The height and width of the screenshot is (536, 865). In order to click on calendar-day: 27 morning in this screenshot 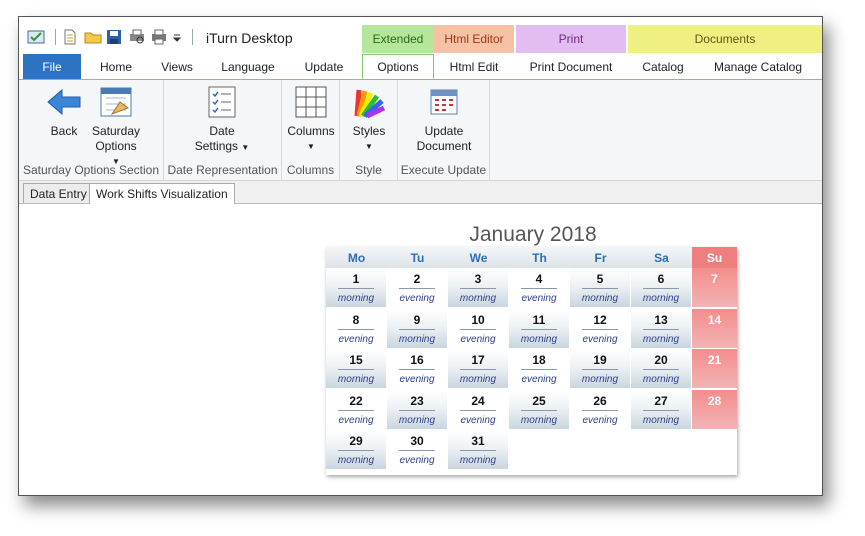, I will do `click(661, 409)`.